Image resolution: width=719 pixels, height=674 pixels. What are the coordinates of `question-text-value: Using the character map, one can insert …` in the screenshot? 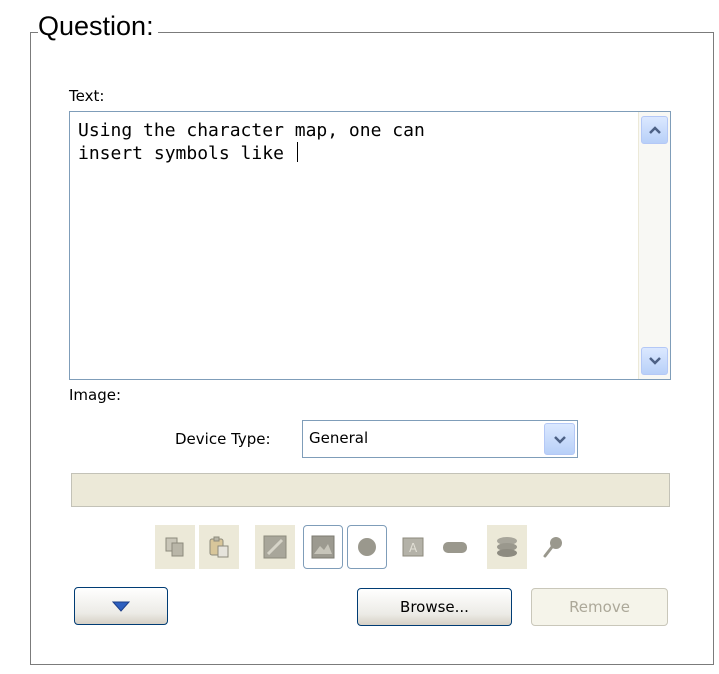 It's located at (350, 142).